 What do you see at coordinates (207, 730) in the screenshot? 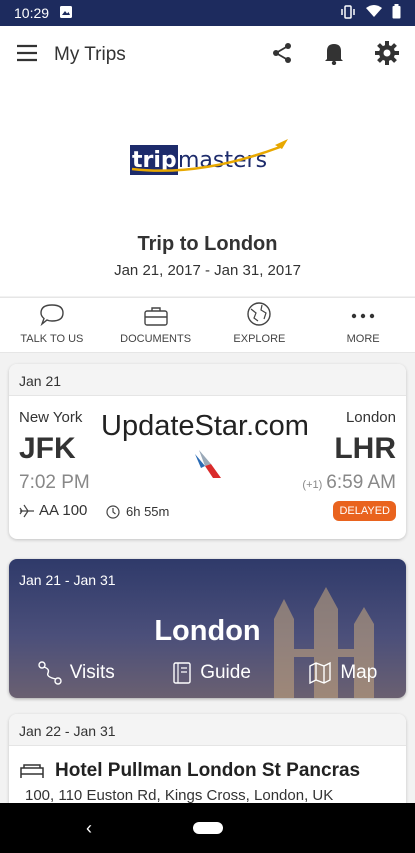
I see `hotel-dates: Jan 22 - Jan 31` at bounding box center [207, 730].